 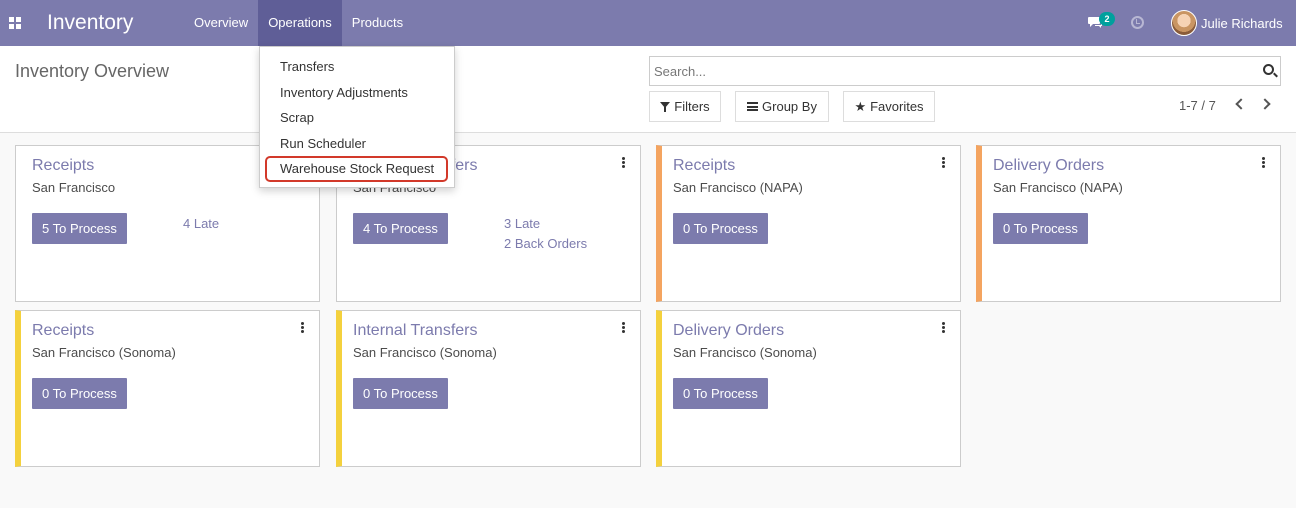 I want to click on page-title: Inventory Overview, so click(x=92, y=71).